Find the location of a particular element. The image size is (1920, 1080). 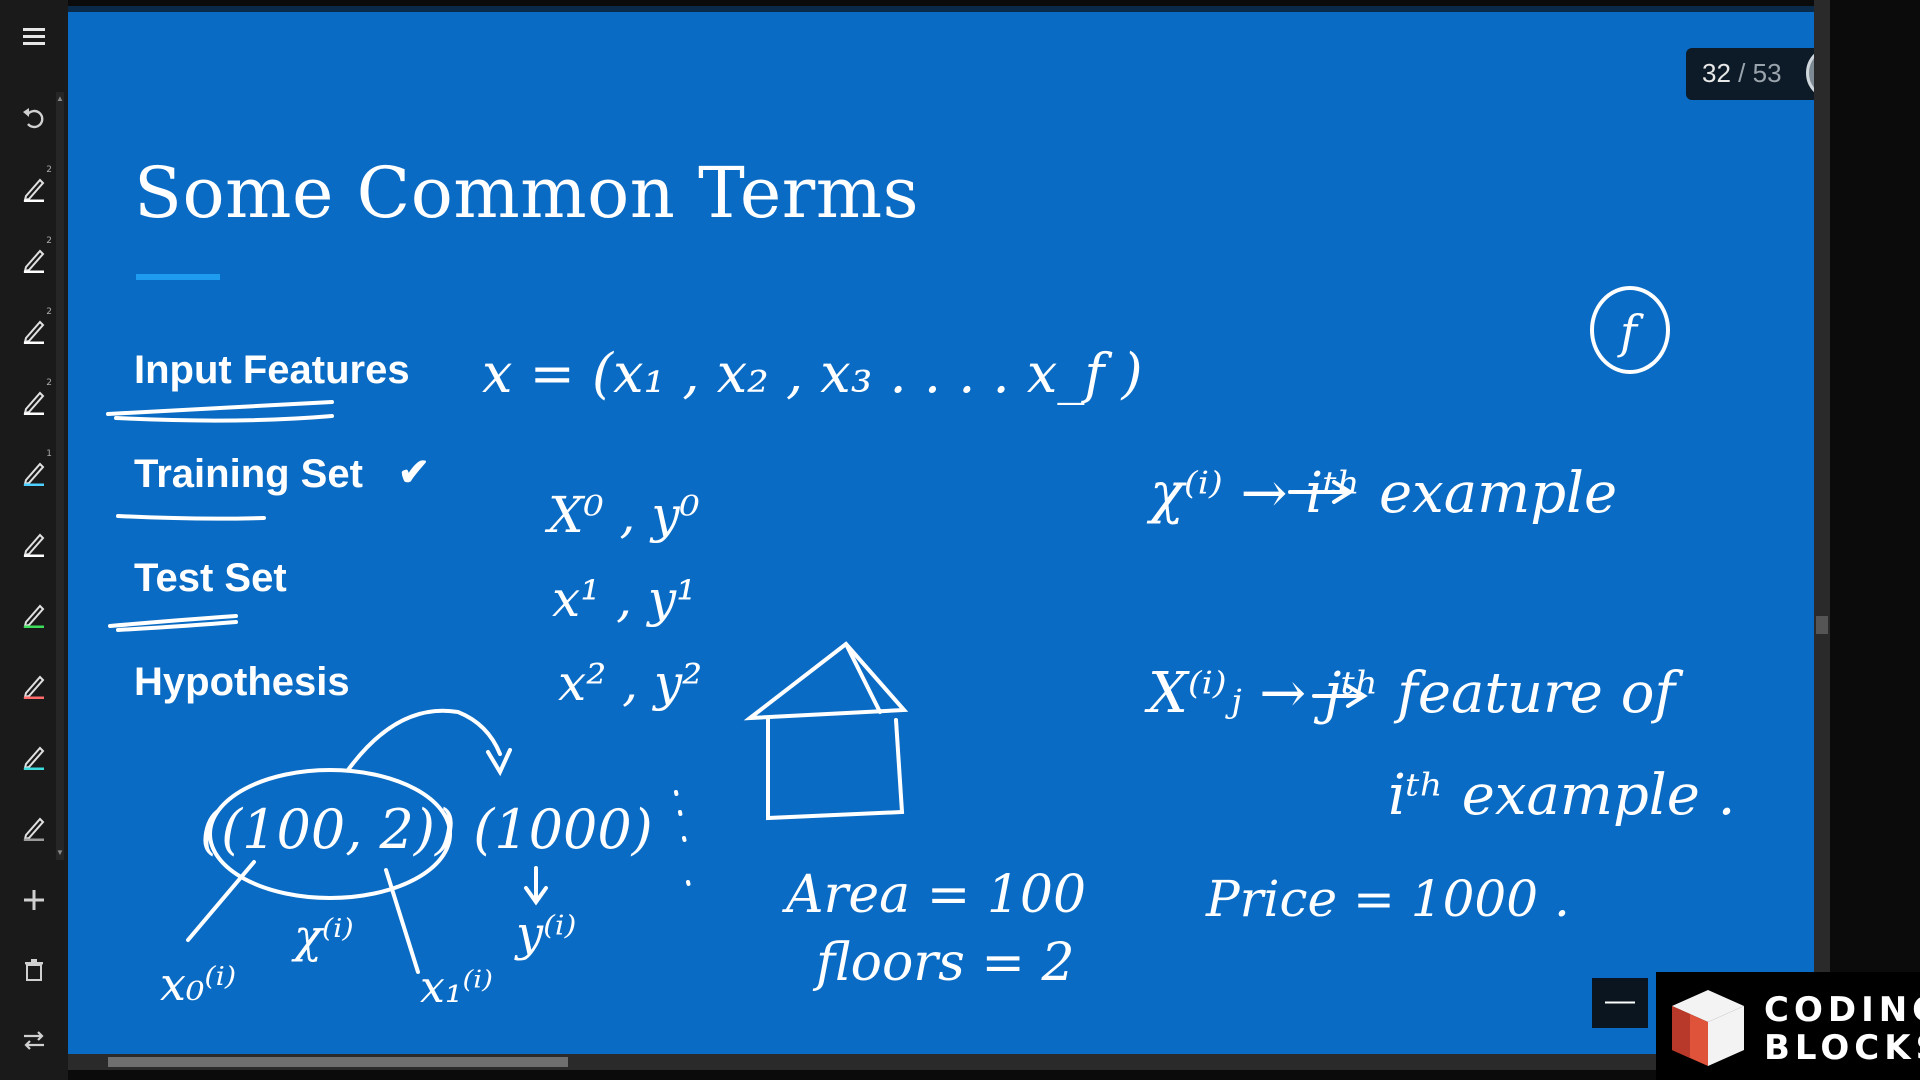

feature-vector-ink: x = (x₁ , x₂ , x₃ . . . . x_f ) is located at coordinates (812, 373).